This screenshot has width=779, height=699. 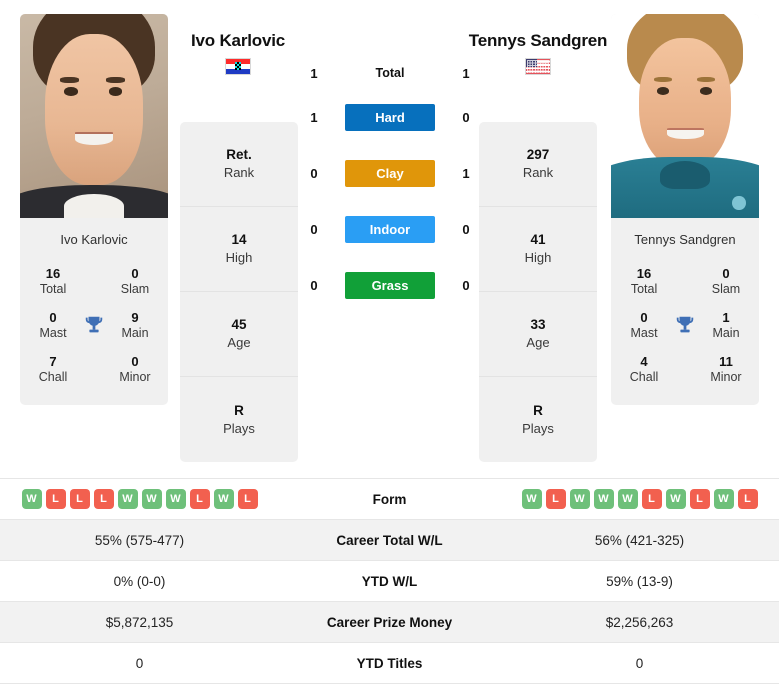 I want to click on titles-cell: 0 Slam, so click(x=726, y=281).